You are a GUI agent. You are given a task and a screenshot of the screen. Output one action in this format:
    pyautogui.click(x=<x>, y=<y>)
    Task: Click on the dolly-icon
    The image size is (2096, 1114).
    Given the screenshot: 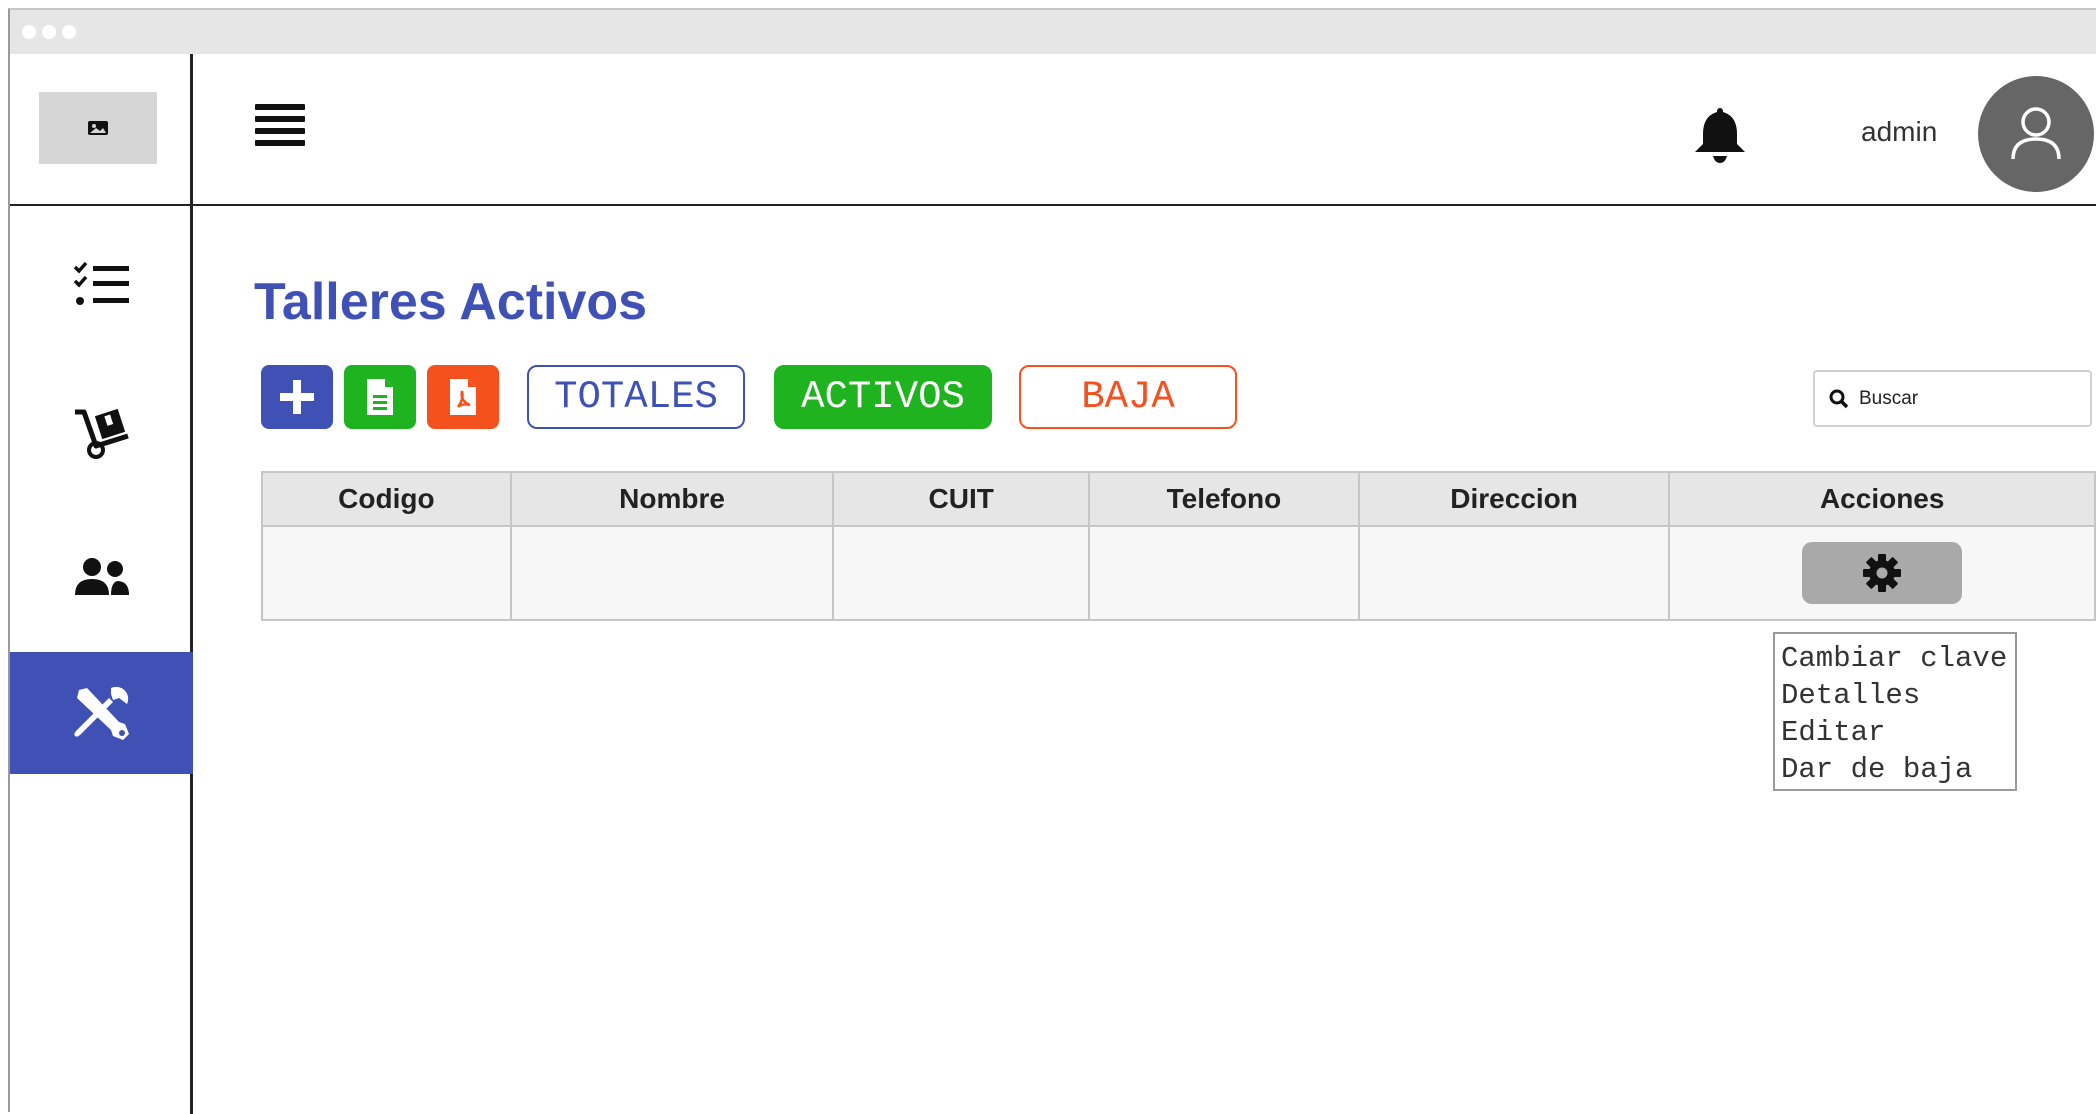 What is the action you would take?
    pyautogui.click(x=101, y=433)
    